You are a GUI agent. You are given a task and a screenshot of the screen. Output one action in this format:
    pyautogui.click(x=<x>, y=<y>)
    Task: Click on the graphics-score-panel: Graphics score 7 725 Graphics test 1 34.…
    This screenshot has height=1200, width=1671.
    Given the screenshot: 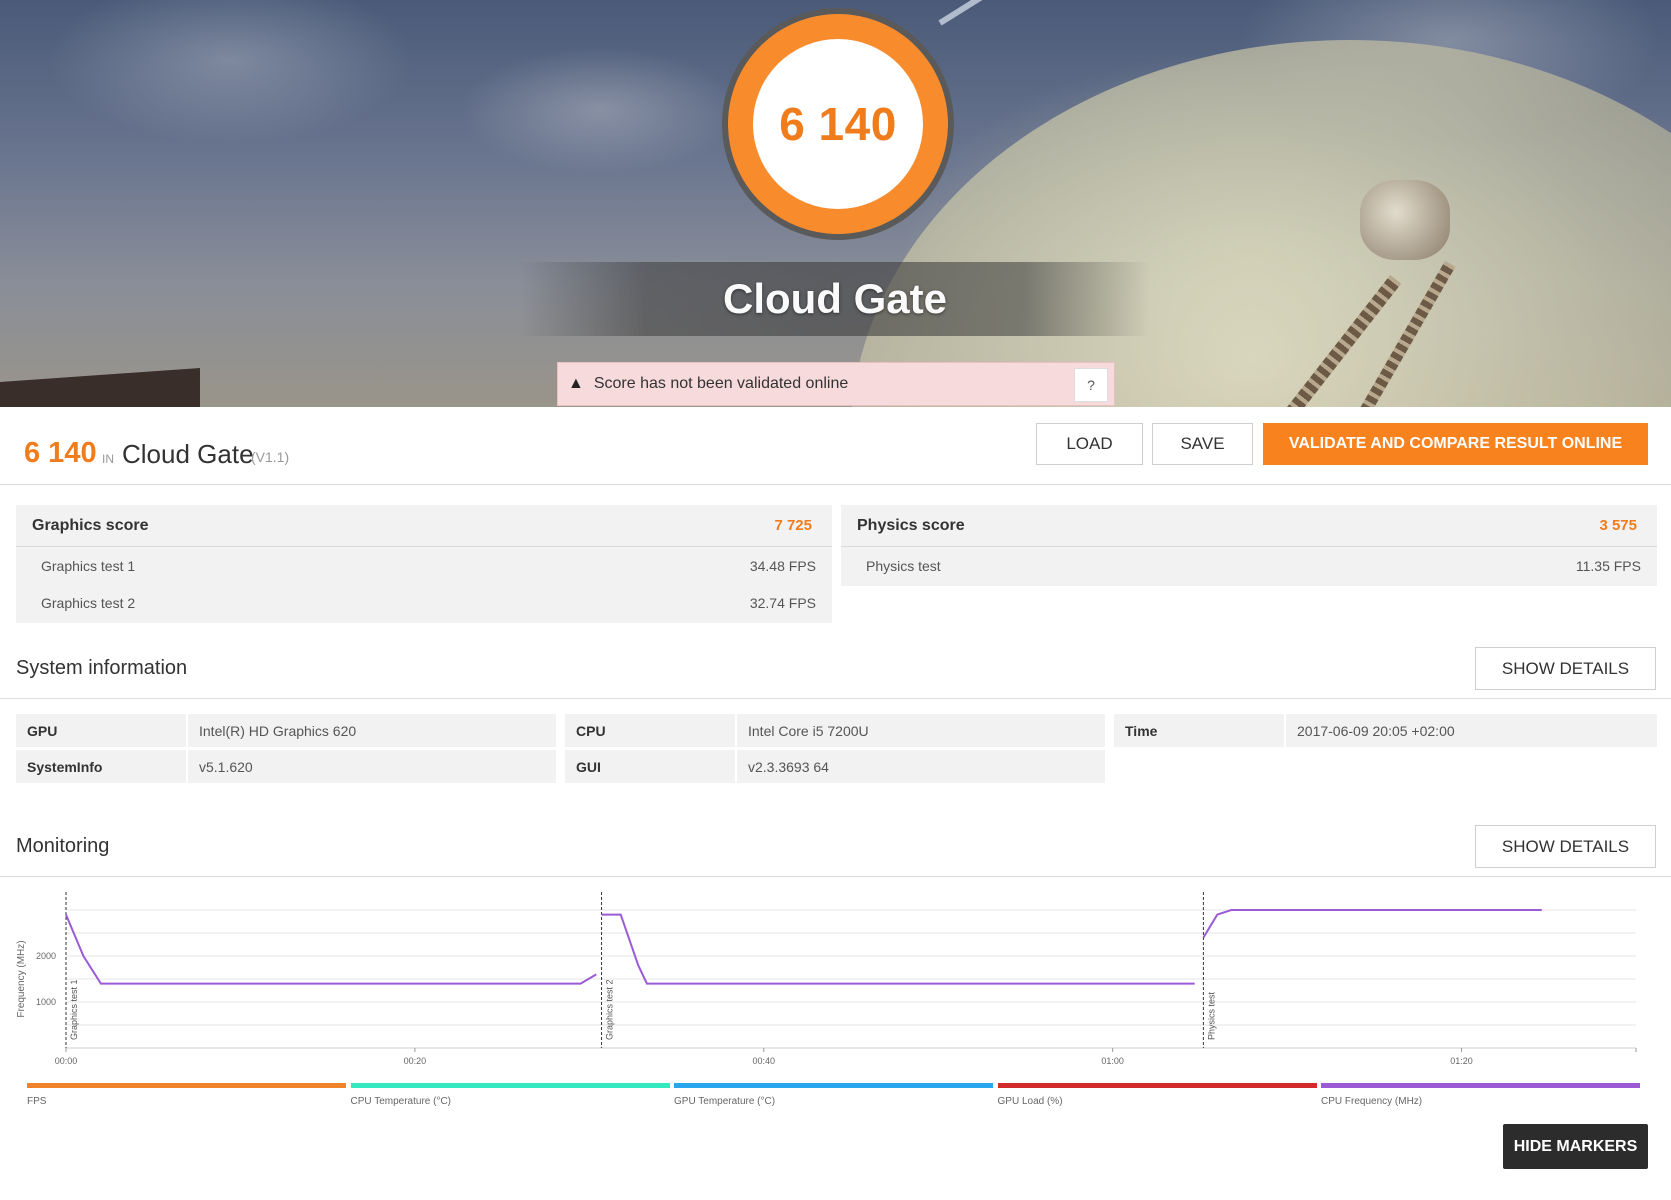 What is the action you would take?
    pyautogui.click(x=424, y=564)
    